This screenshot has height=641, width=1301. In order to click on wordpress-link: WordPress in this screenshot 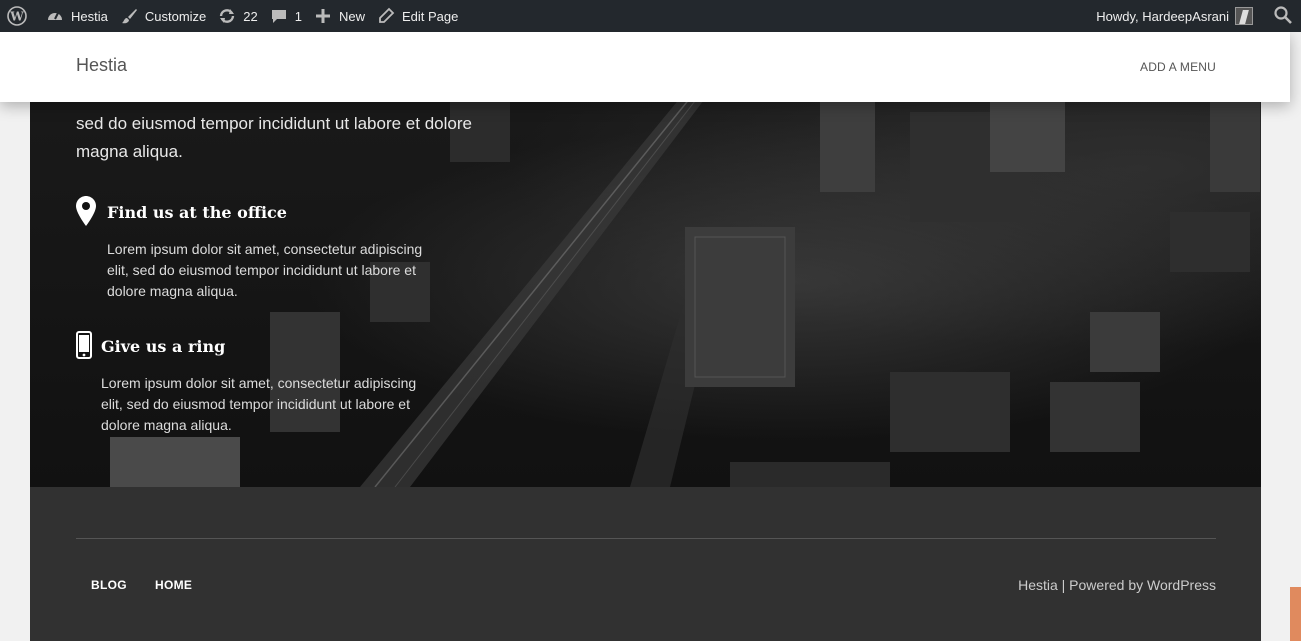, I will do `click(1181, 585)`.